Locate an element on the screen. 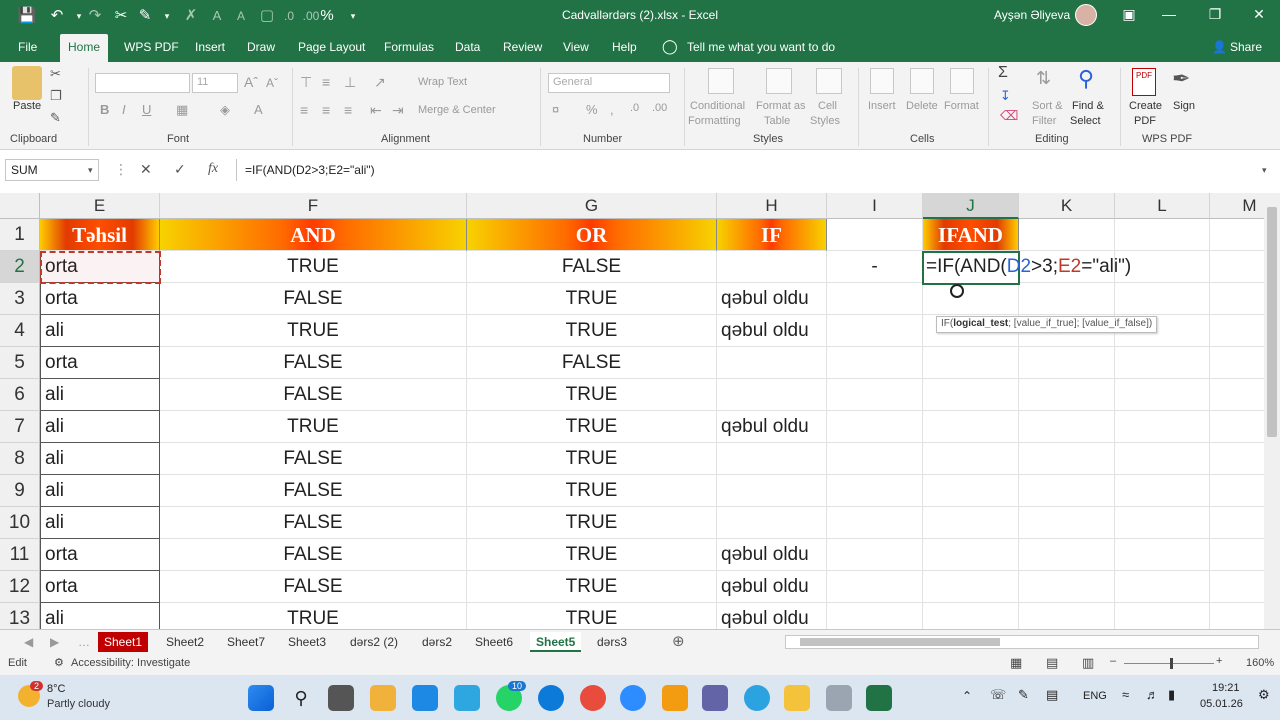 The width and height of the screenshot is (1280, 720). cell-h is located at coordinates (772, 267).